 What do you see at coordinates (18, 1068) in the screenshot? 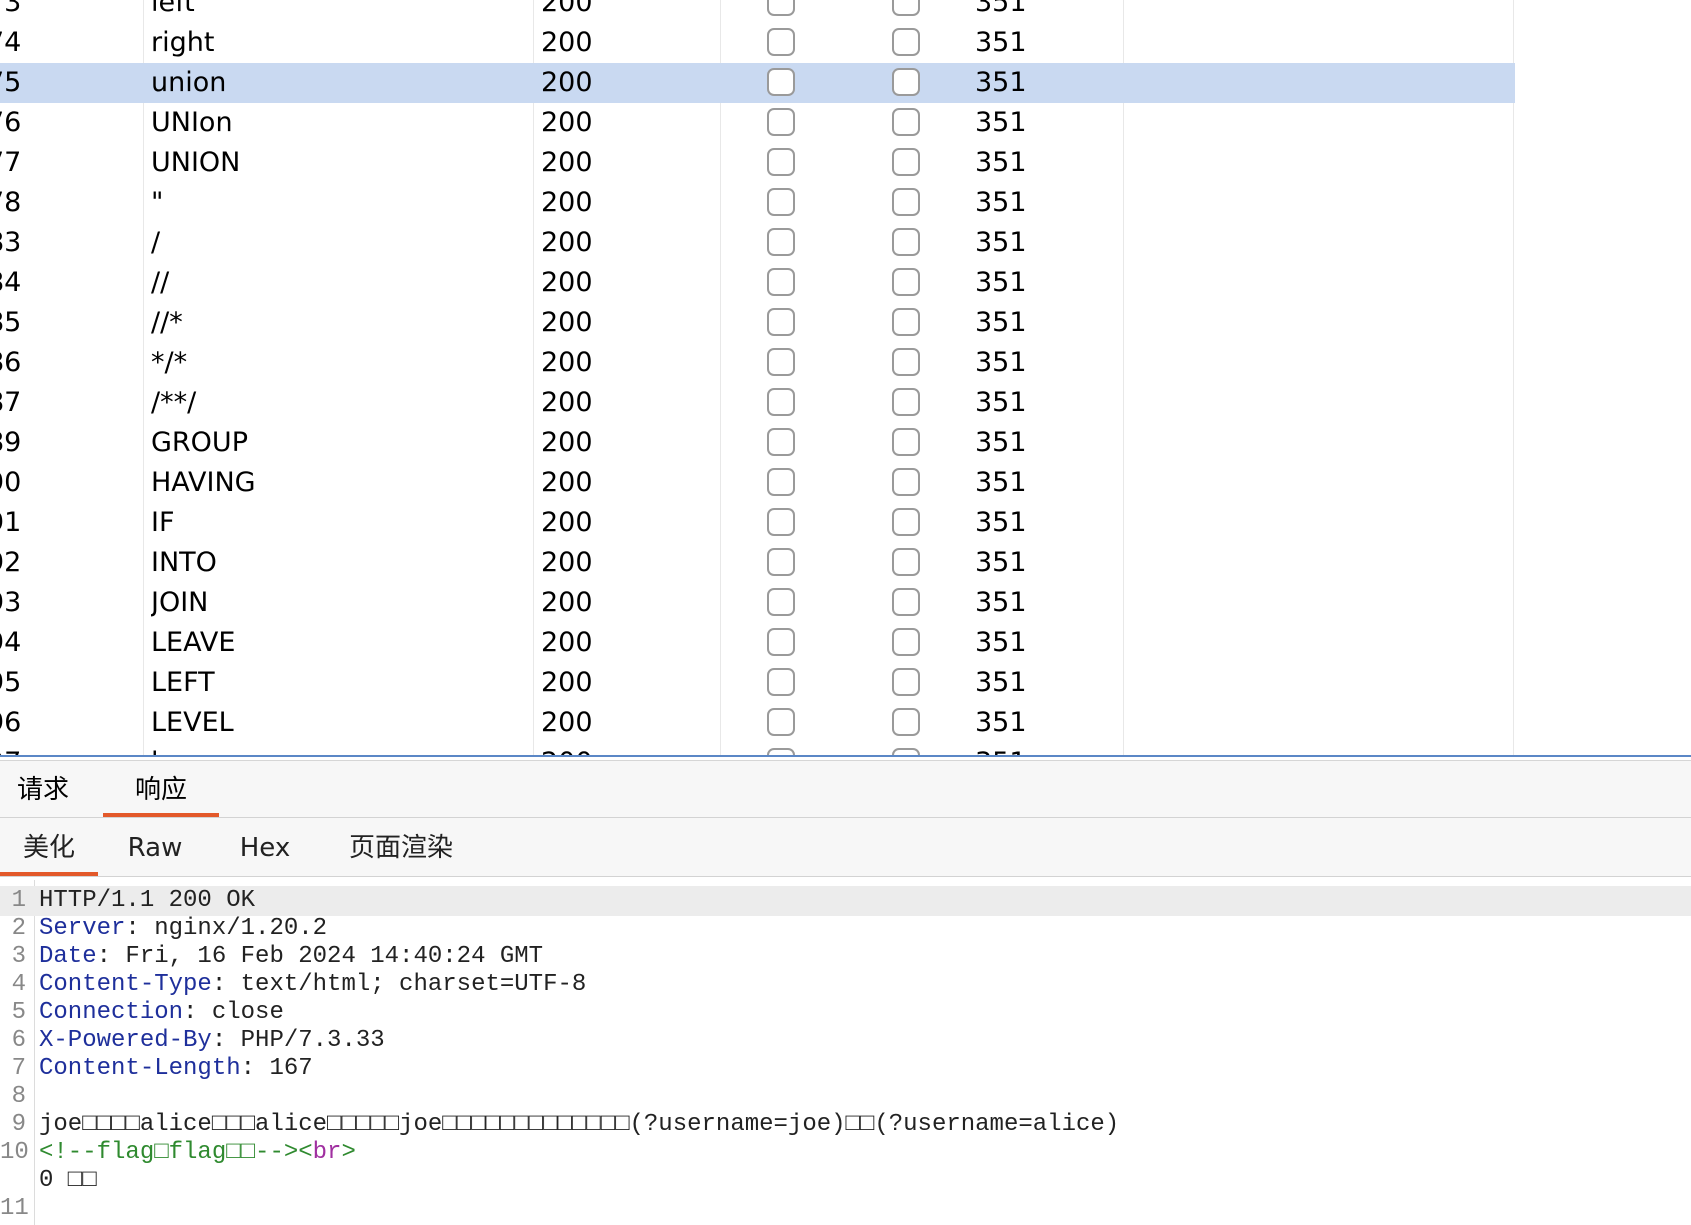
I see `line-number: 7` at bounding box center [18, 1068].